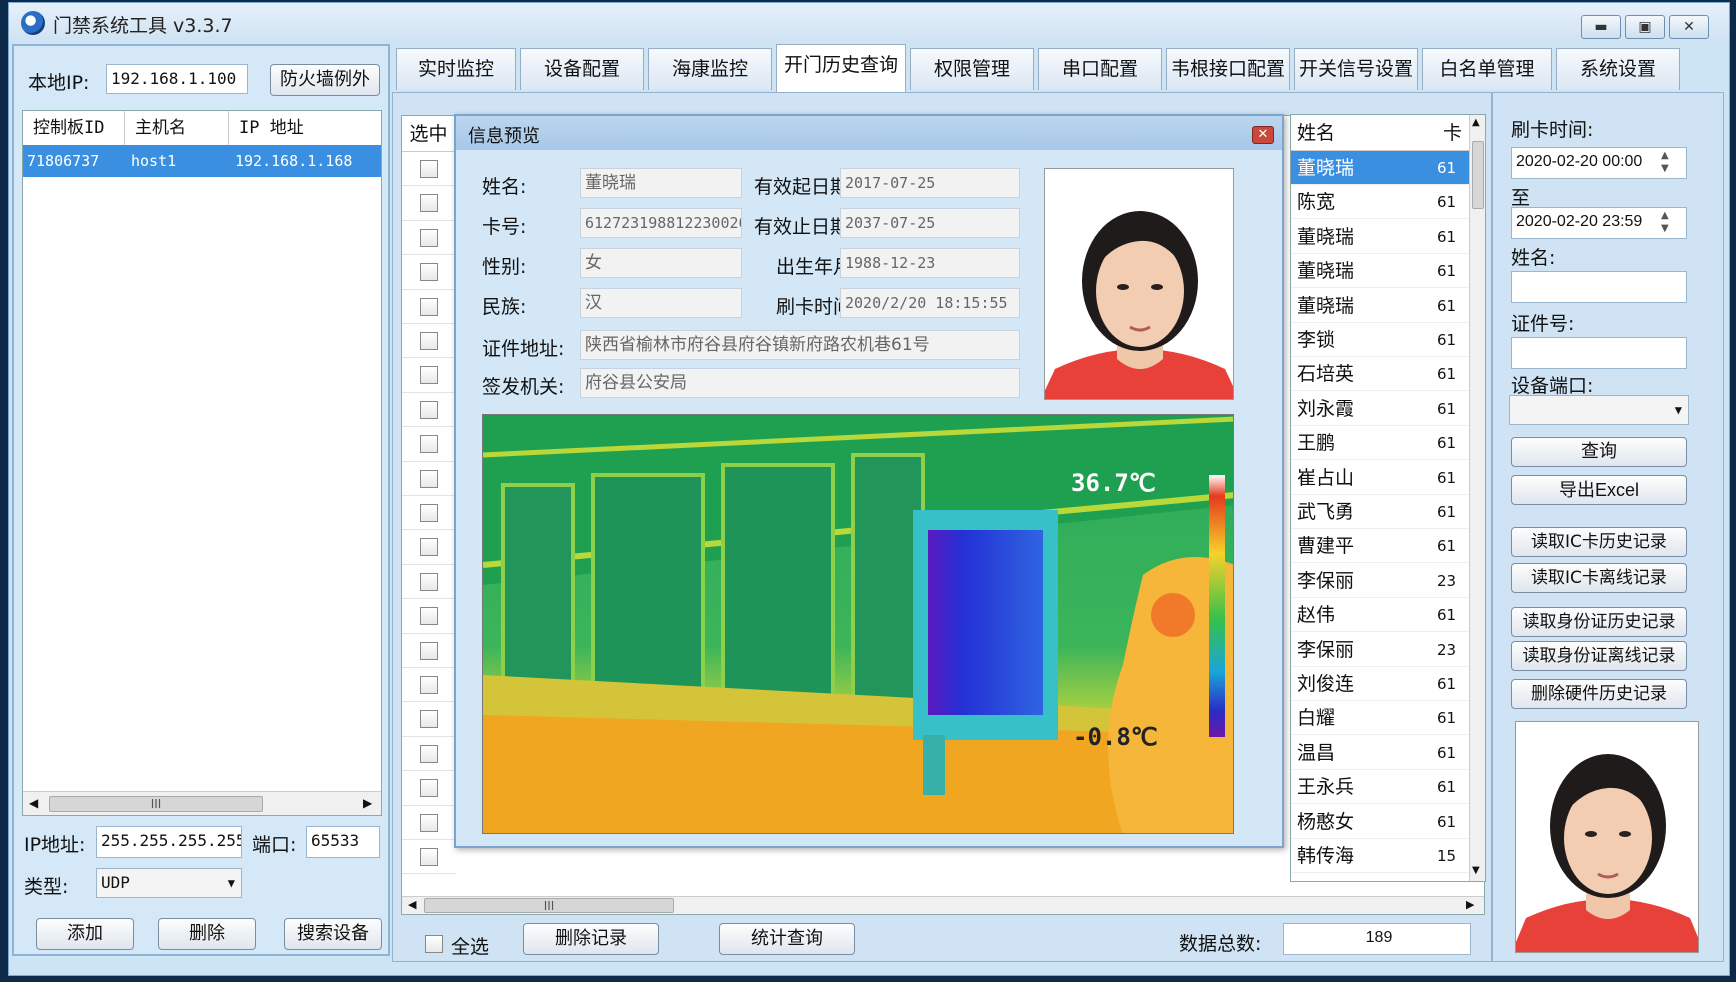  I want to click on read-ic-offline-button: 读取IC卡离线记录, so click(1599, 578).